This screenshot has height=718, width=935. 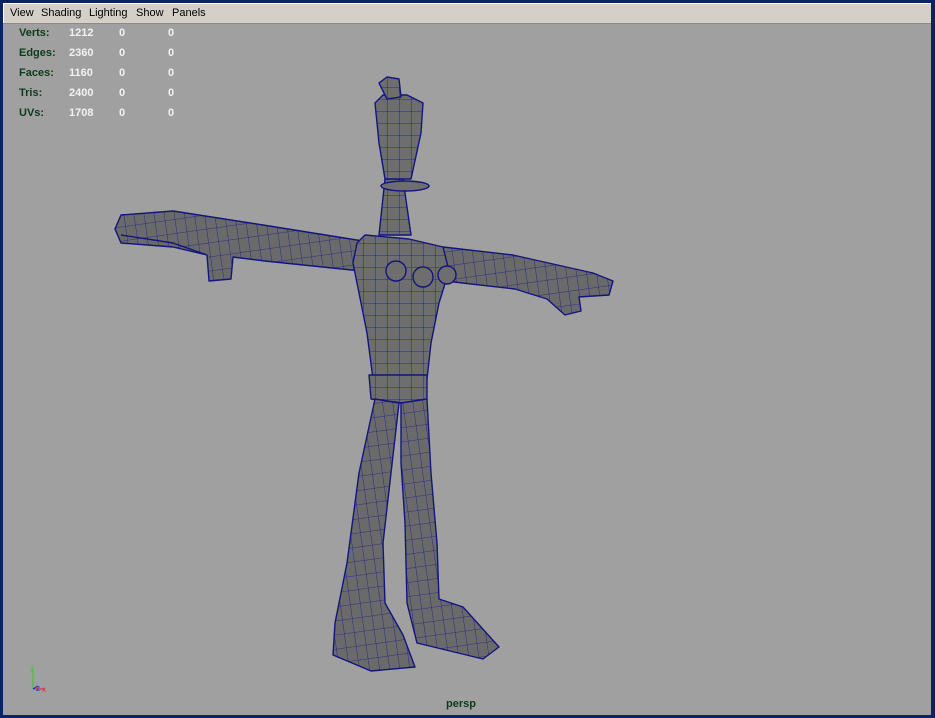 I want to click on hud-label: Verts:, so click(x=34, y=33).